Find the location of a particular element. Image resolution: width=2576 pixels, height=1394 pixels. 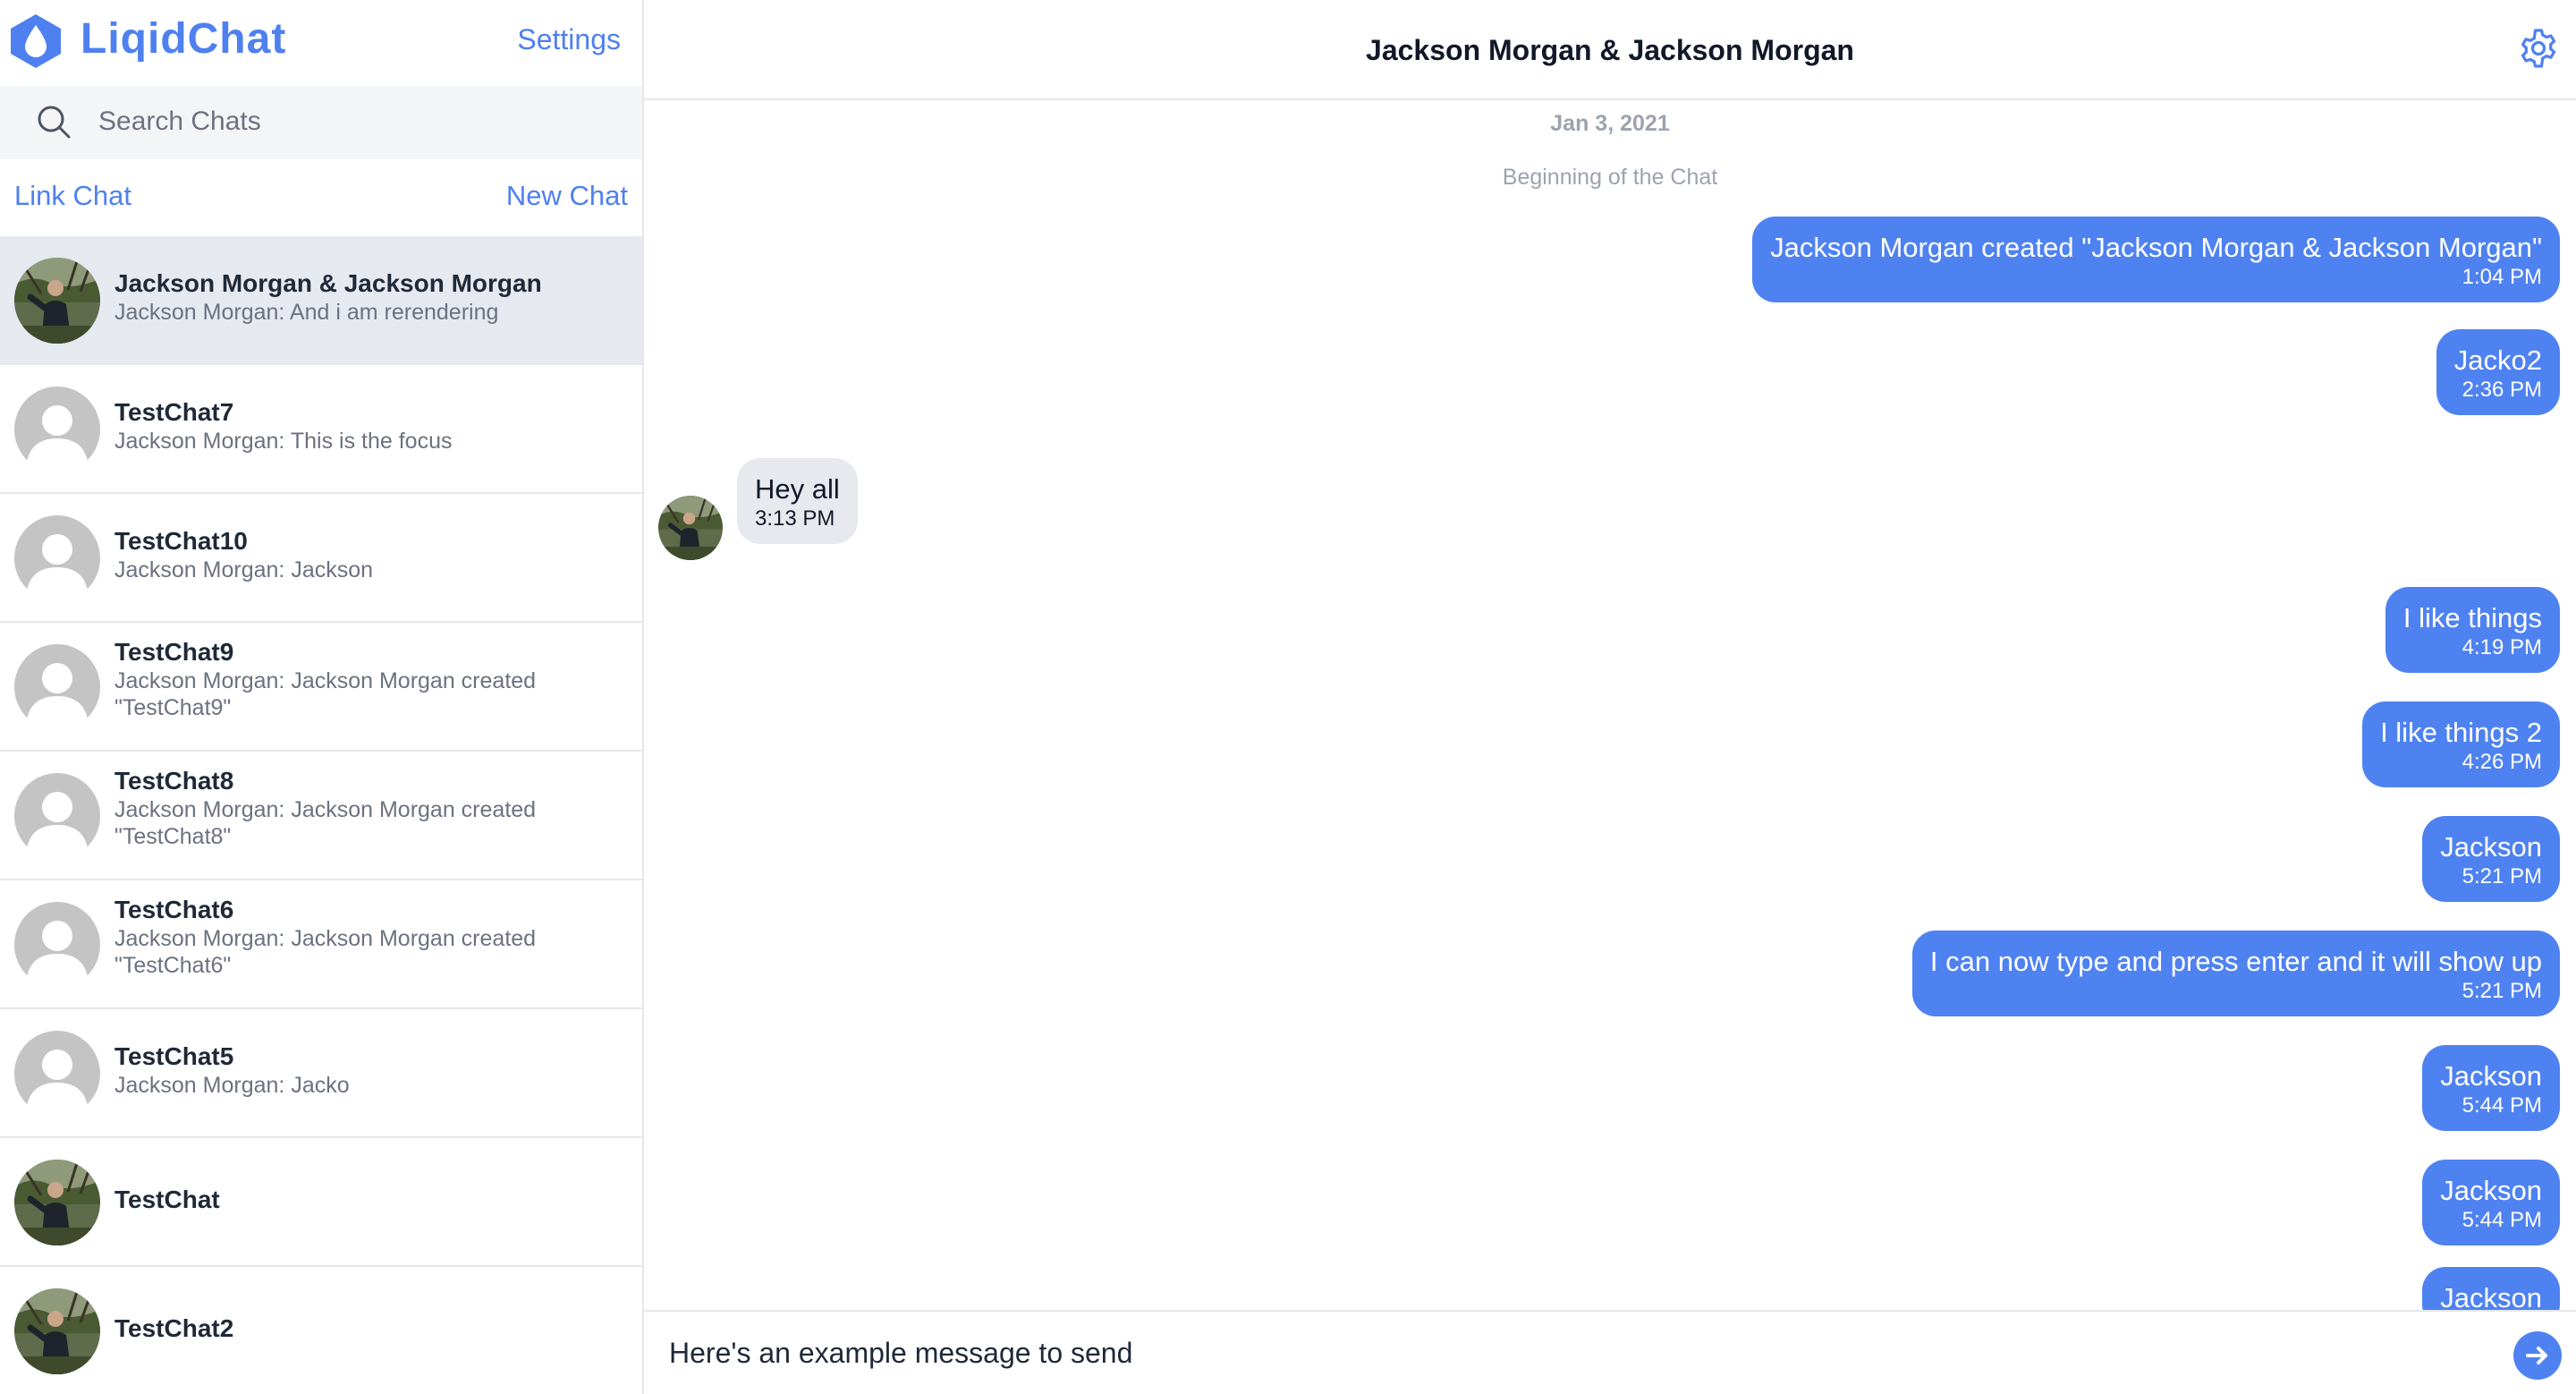

message-composer is located at coordinates (1610, 1352).